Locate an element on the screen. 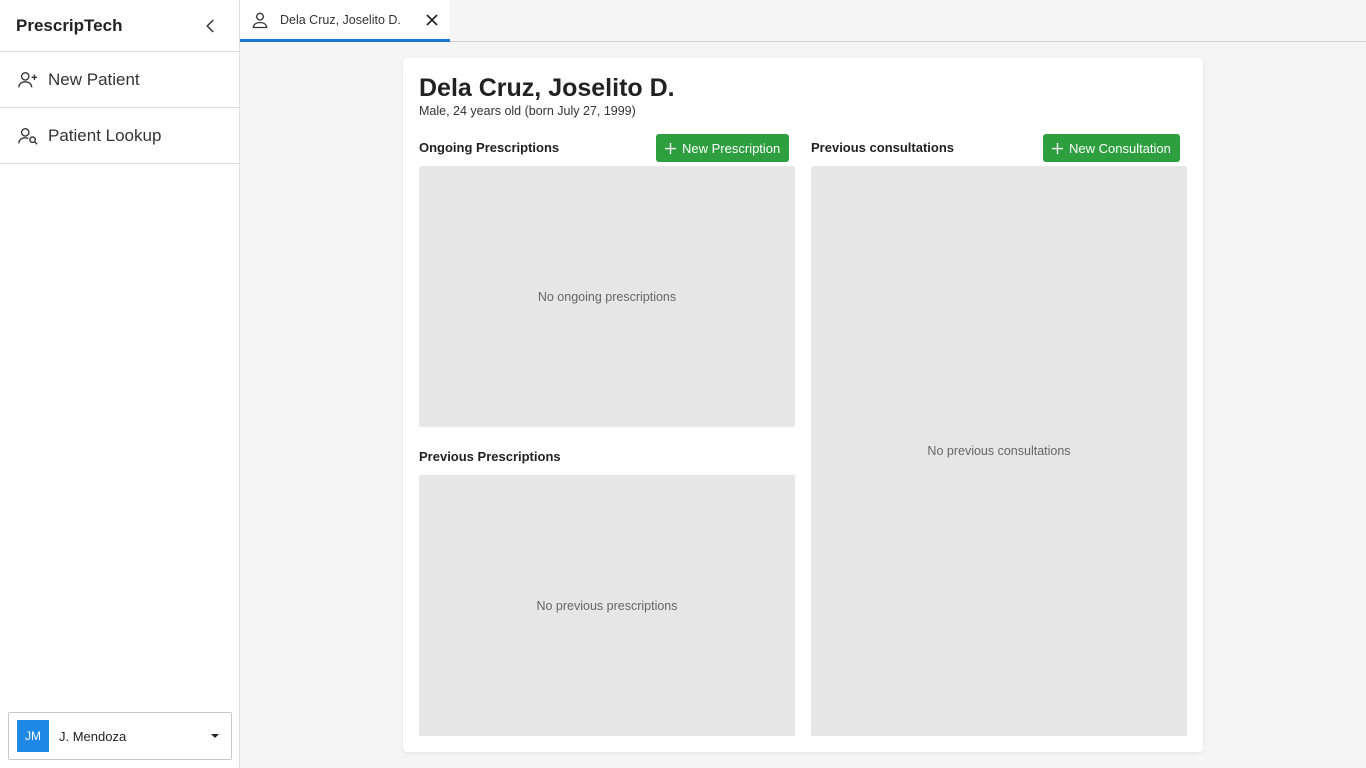 Image resolution: width=1366 pixels, height=768 pixels. user-menu: JM J. Mendoza is located at coordinates (120, 736).